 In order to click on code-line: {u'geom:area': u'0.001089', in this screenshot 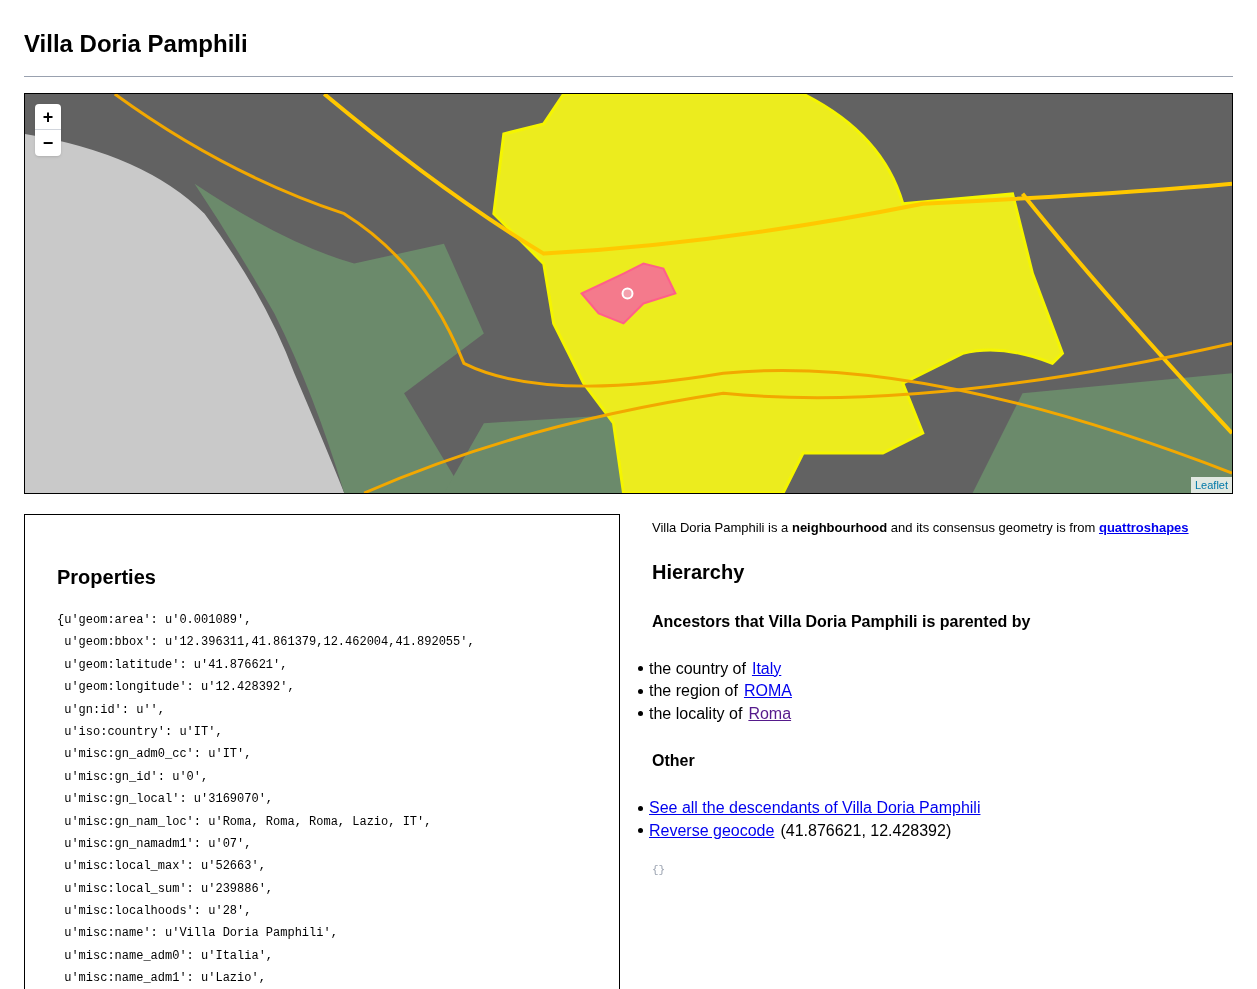, I will do `click(154, 620)`.